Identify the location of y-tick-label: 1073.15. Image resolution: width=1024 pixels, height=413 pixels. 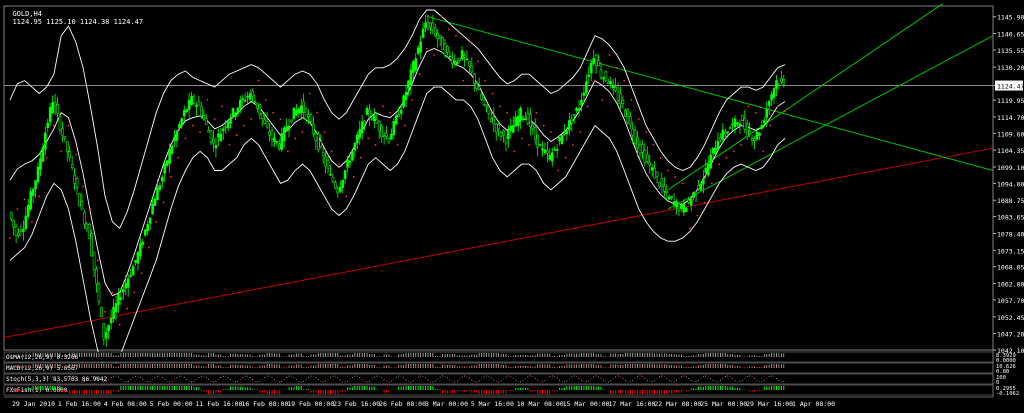
(1010, 251).